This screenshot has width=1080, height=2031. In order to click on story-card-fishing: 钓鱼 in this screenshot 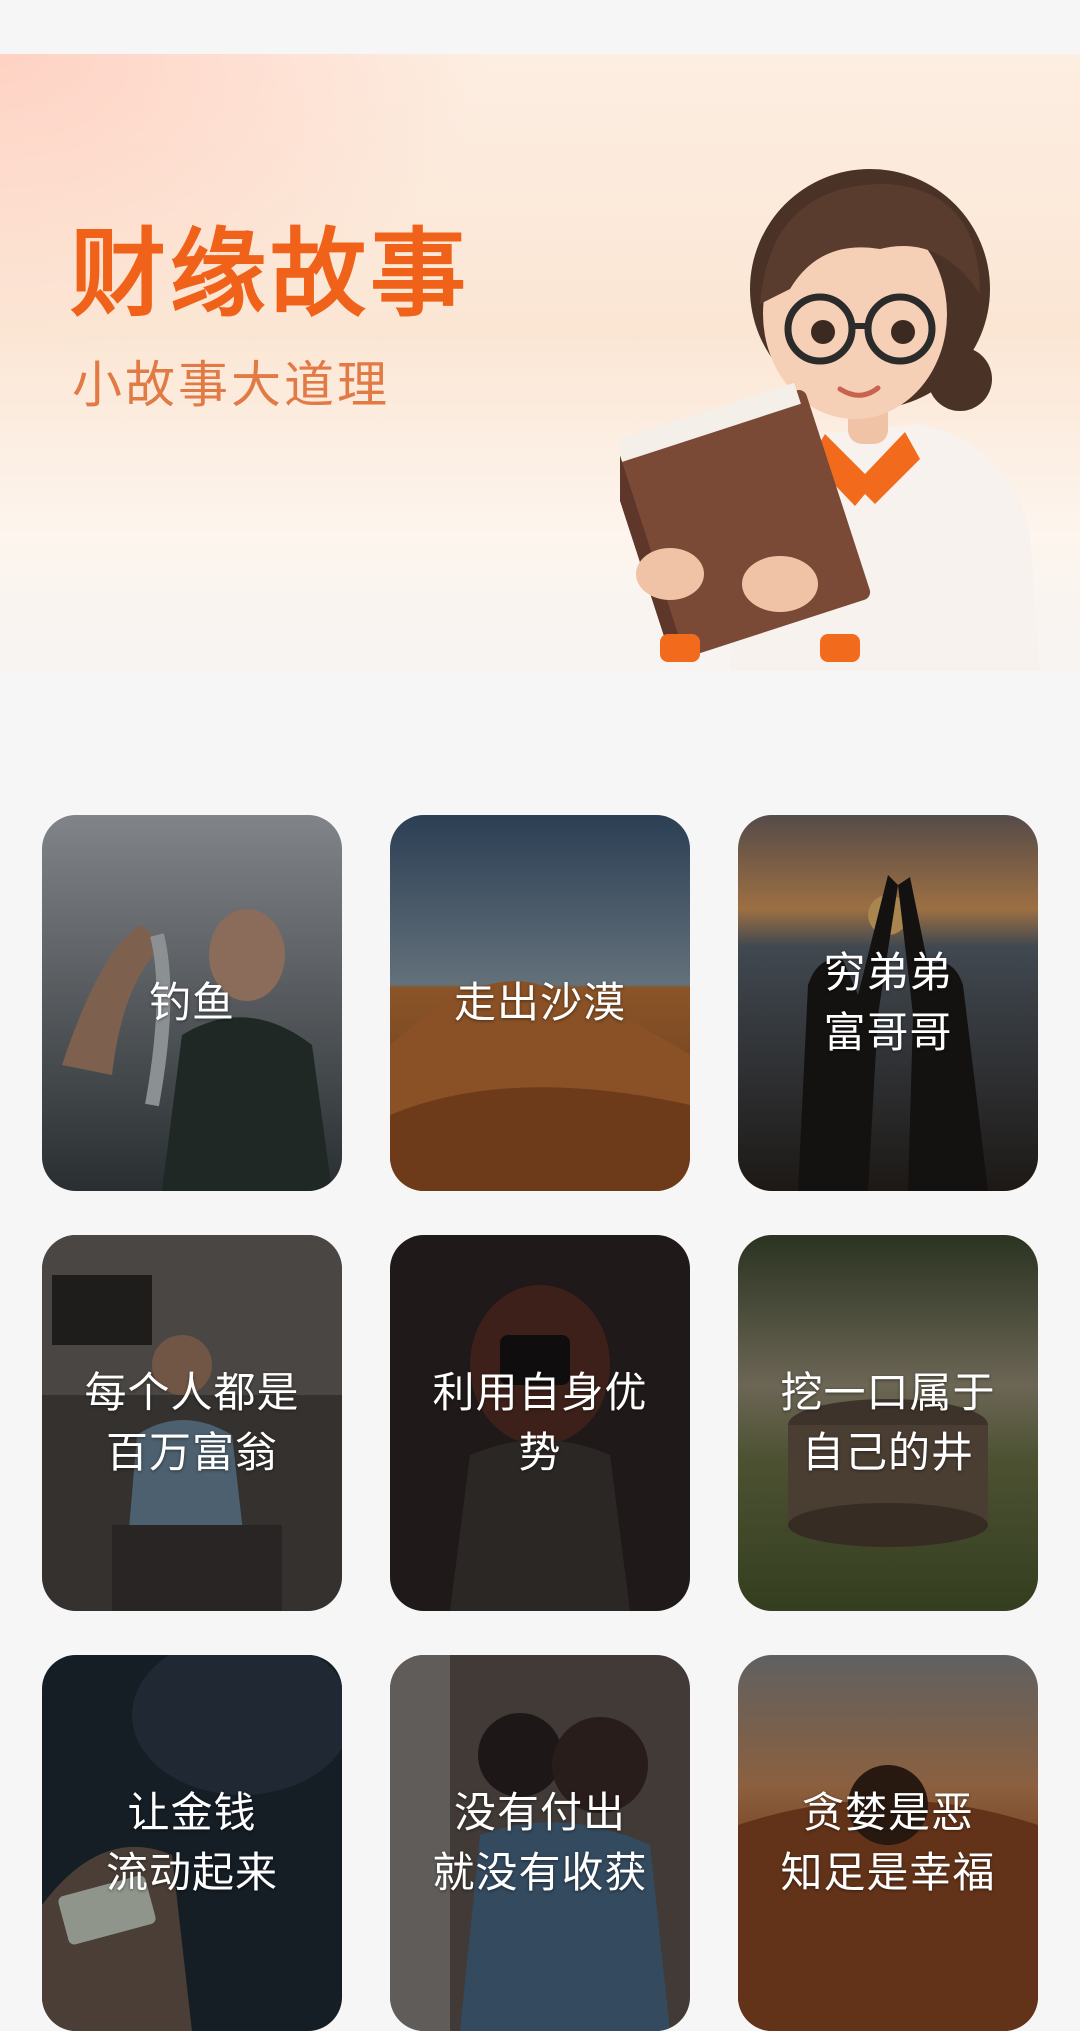, I will do `click(192, 1003)`.